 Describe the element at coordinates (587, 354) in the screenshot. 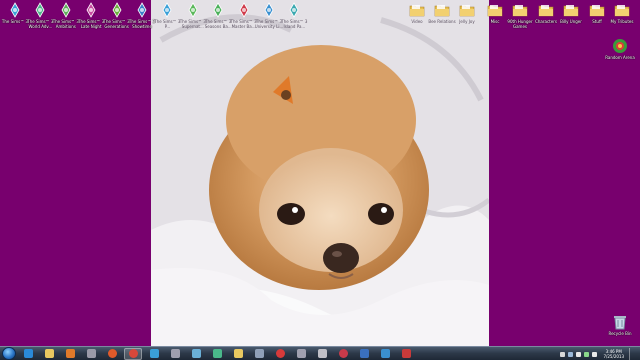

I see `battery-icon` at that location.